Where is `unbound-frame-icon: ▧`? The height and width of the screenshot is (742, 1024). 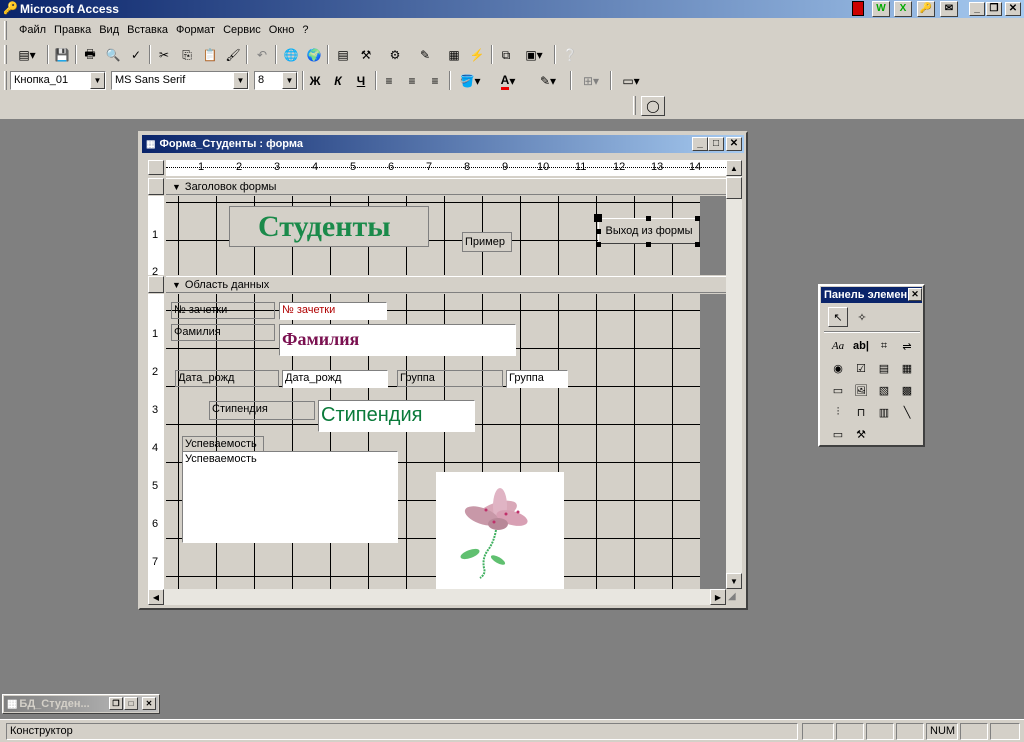 unbound-frame-icon: ▧ is located at coordinates (884, 390).